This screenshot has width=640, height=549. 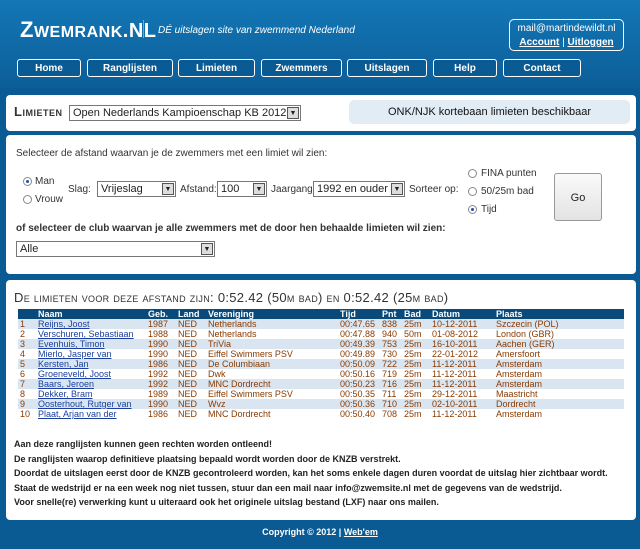 I want to click on gender-vrouw-radio, so click(x=27, y=199).